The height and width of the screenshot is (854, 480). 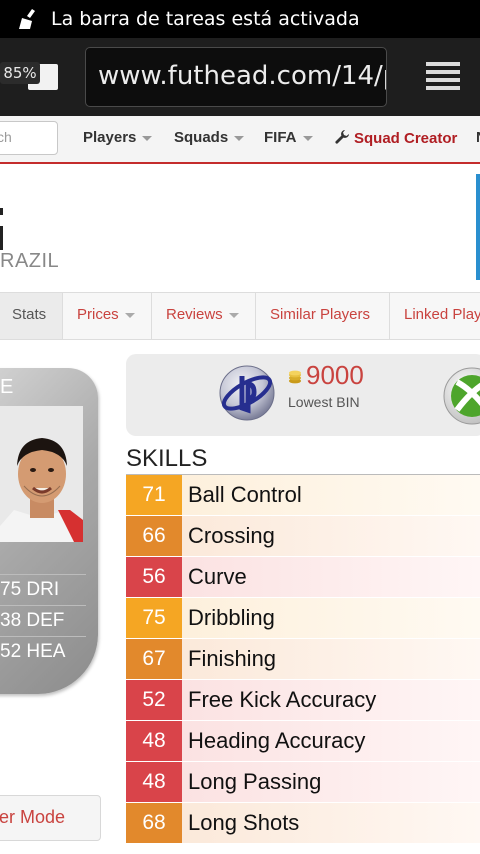 I want to click on broom-icon, so click(x=27, y=19).